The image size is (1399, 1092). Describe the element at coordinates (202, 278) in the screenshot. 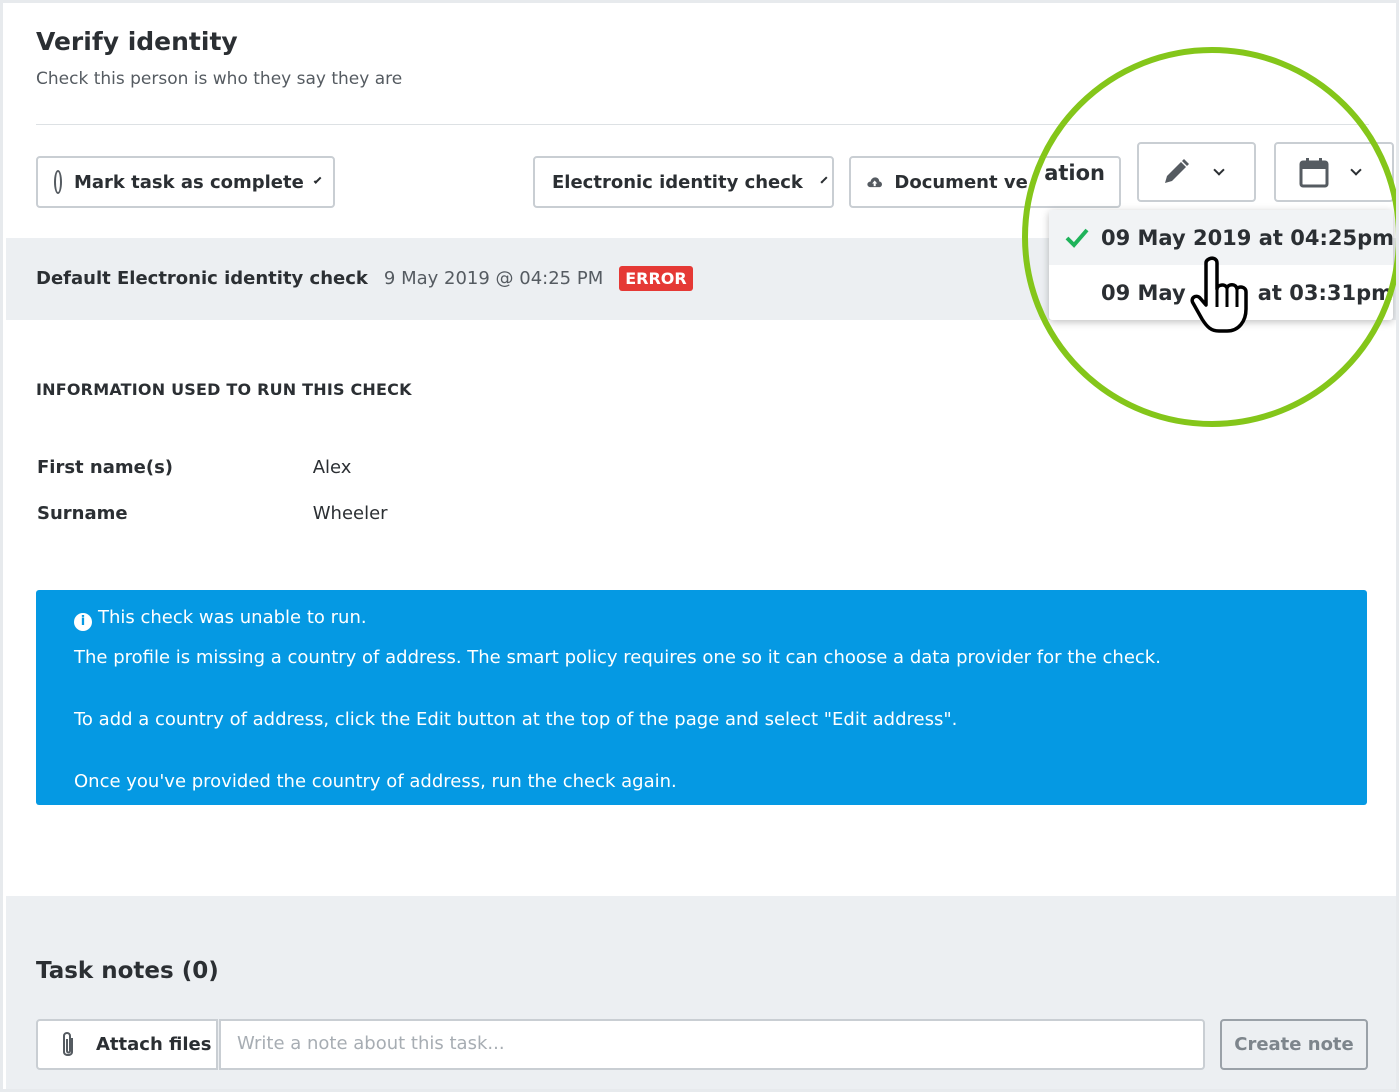

I see `check-title: Default Electronic identity check` at that location.